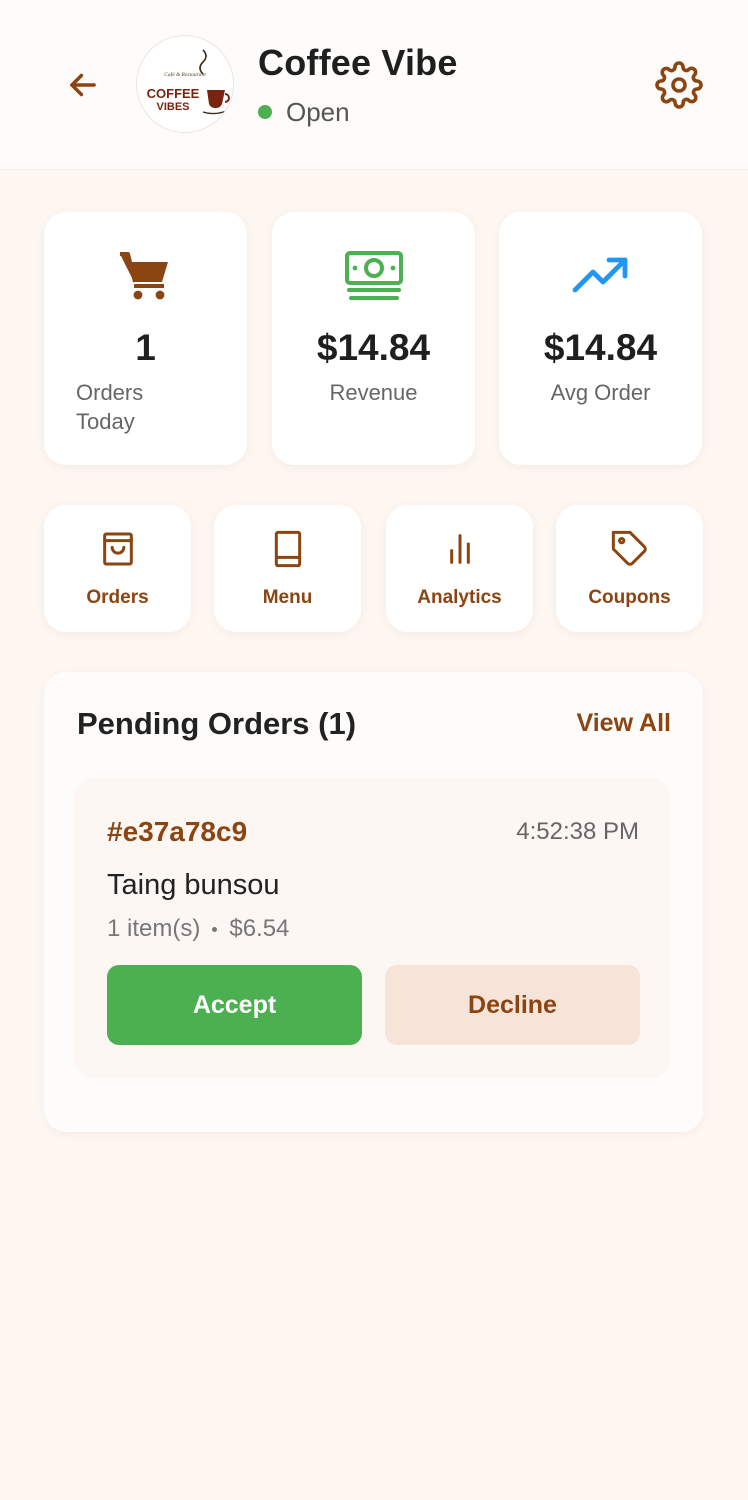  Describe the element at coordinates (185, 74) in the screenshot. I see `svg-text: Café & Restaurant` at that location.